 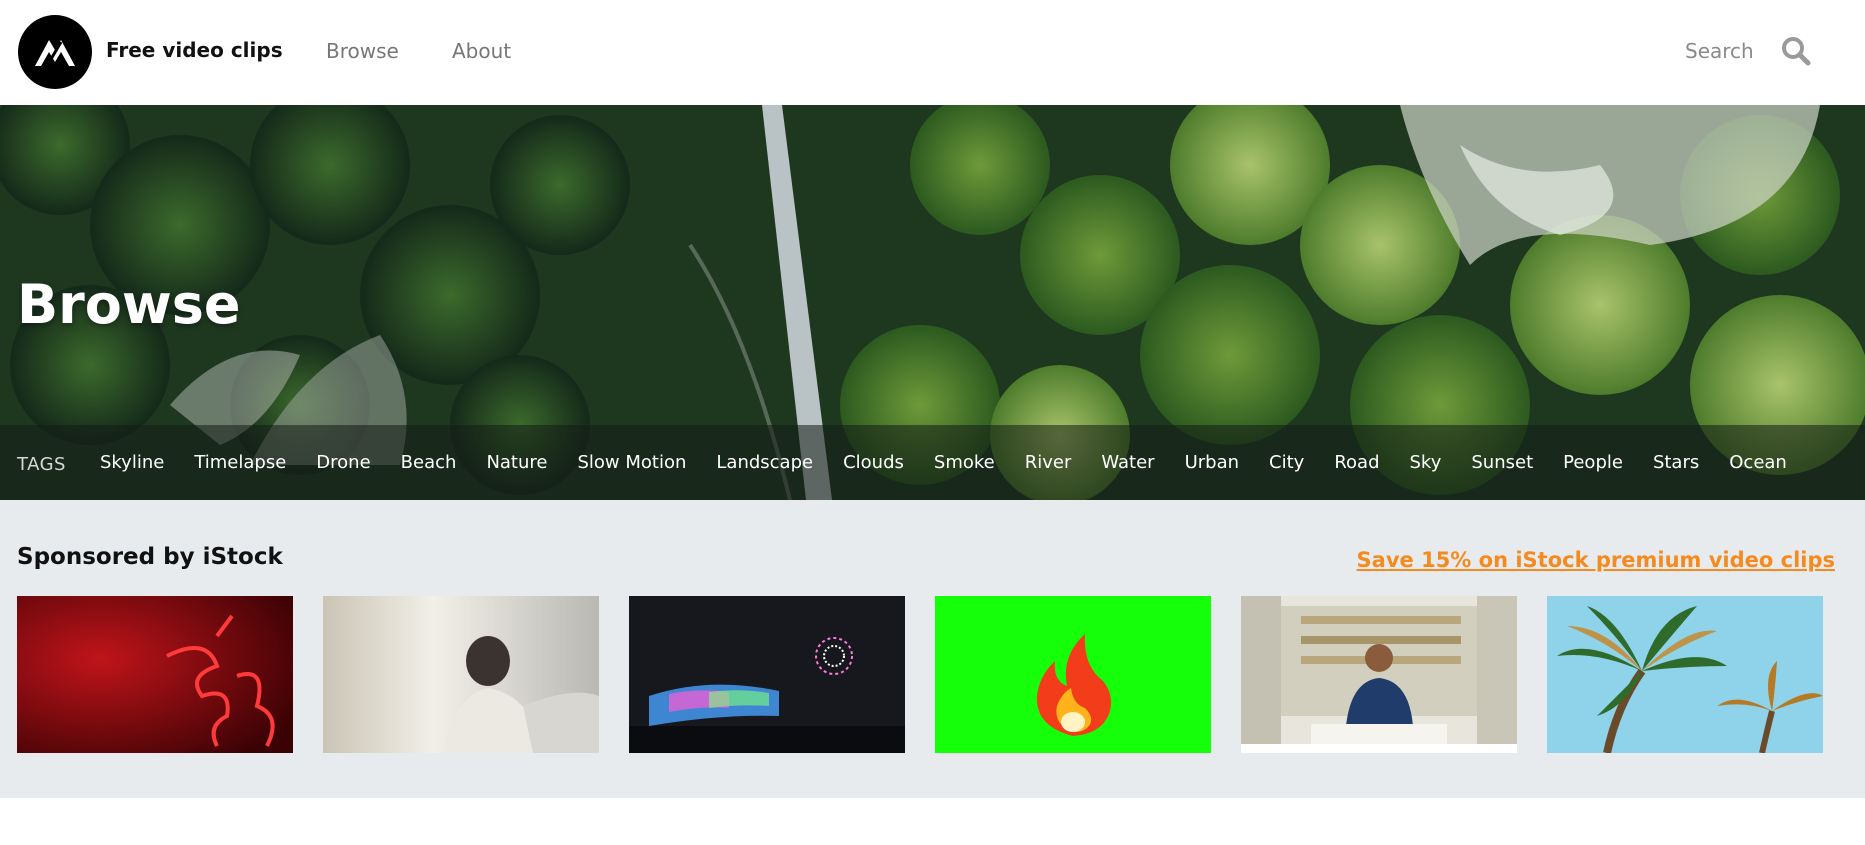 What do you see at coordinates (362, 51) in the screenshot?
I see `nav-browse: Browse` at bounding box center [362, 51].